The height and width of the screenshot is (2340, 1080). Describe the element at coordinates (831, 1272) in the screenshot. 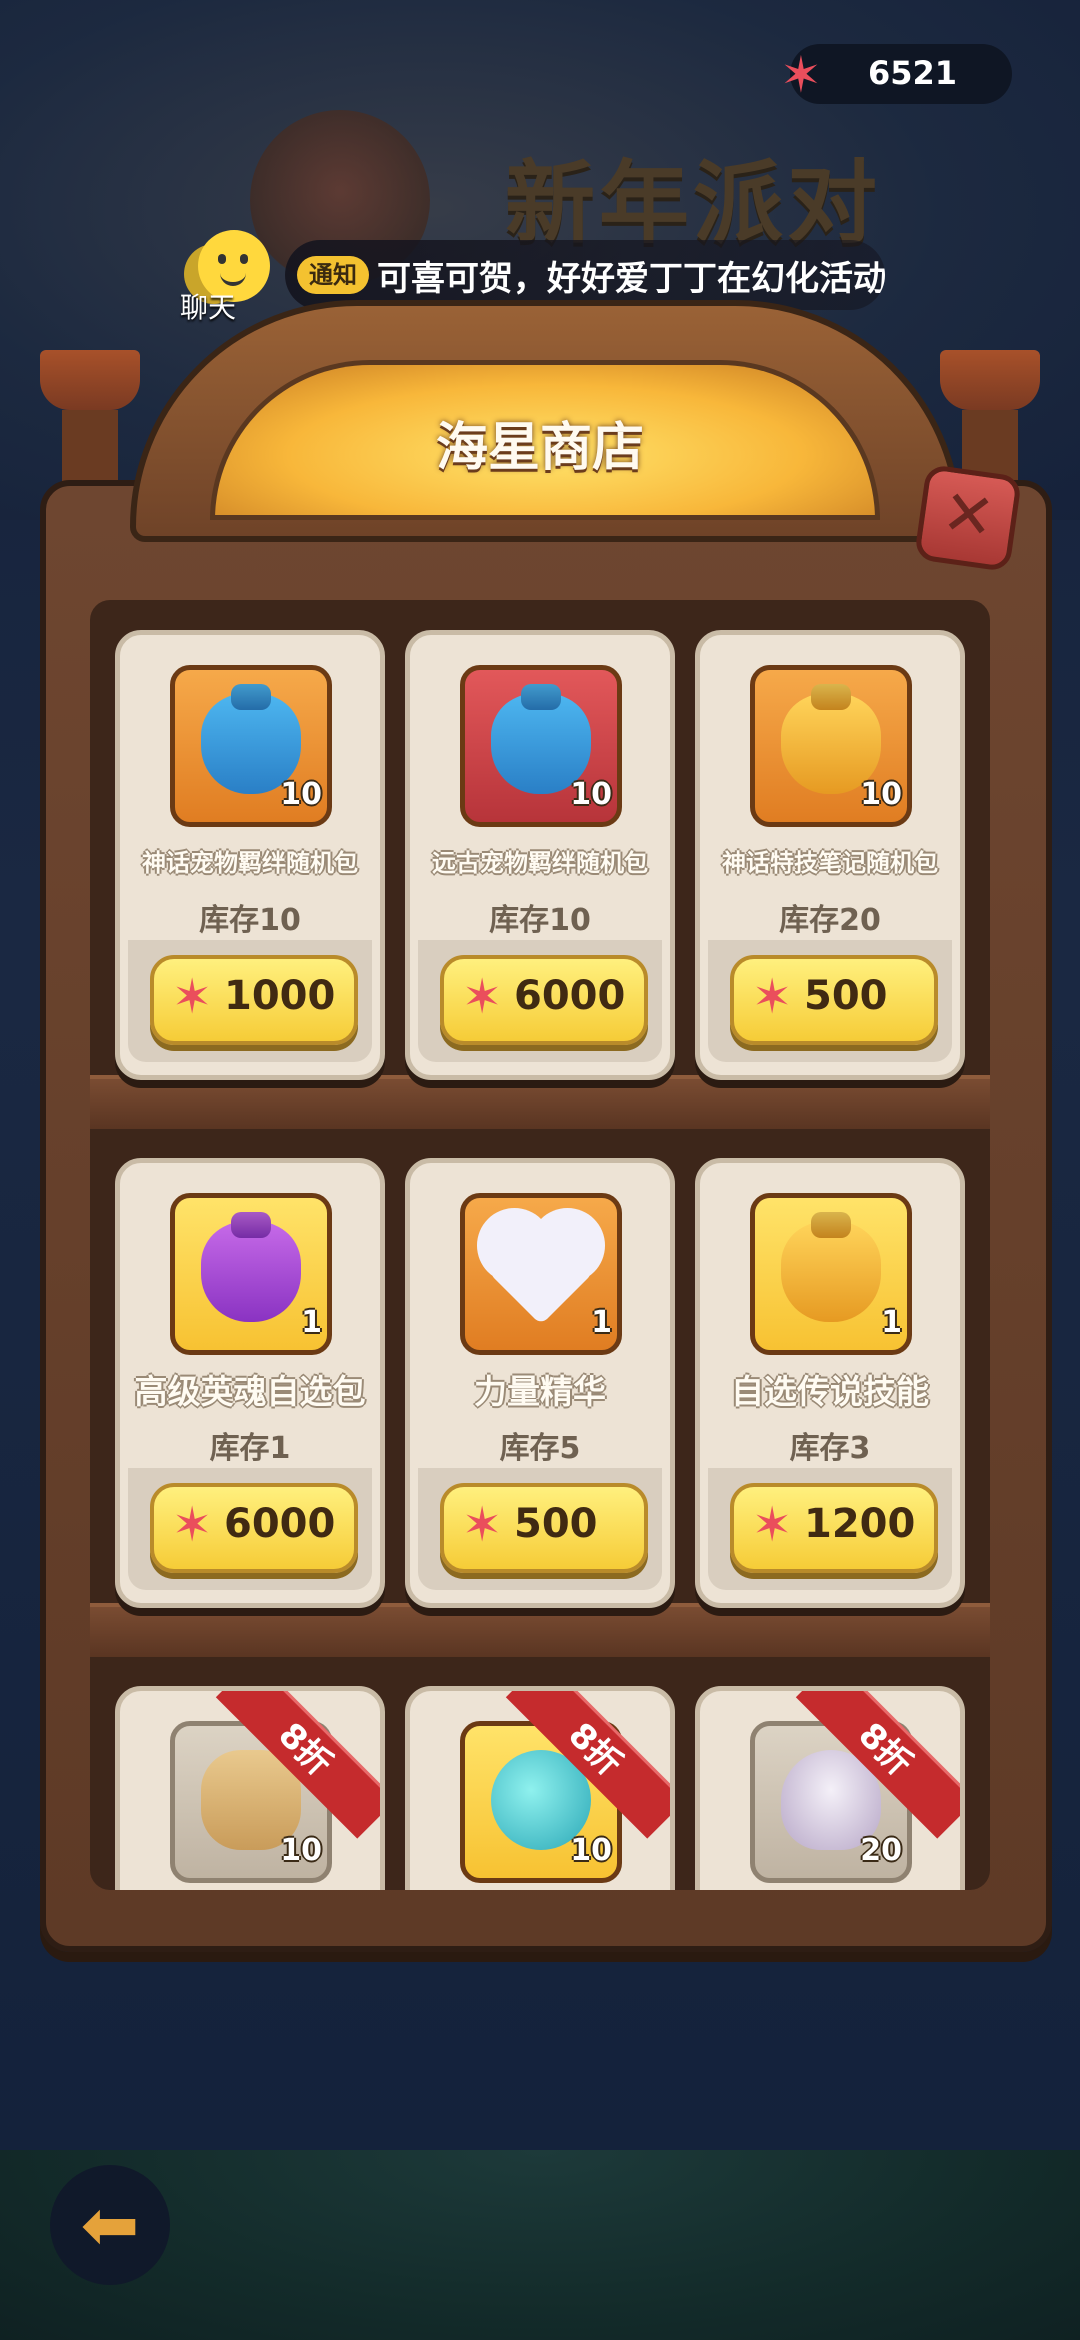

I see `gold-bag-icon` at that location.